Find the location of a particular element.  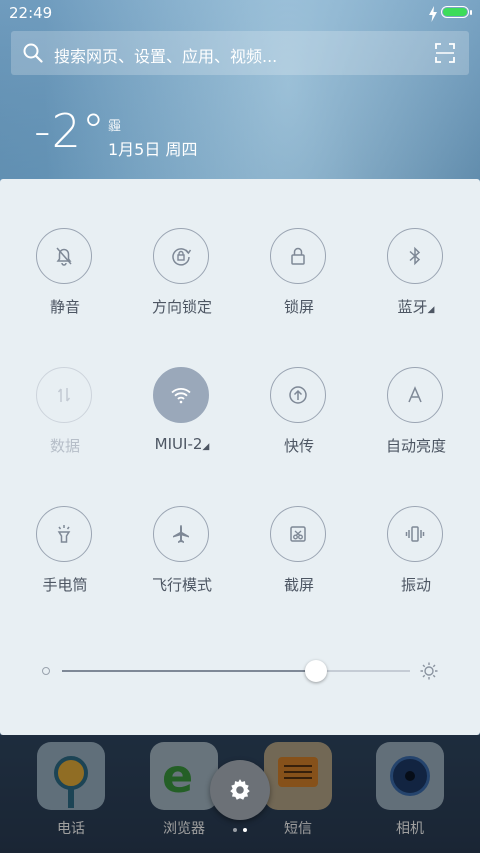

brightness-track is located at coordinates (236, 671).